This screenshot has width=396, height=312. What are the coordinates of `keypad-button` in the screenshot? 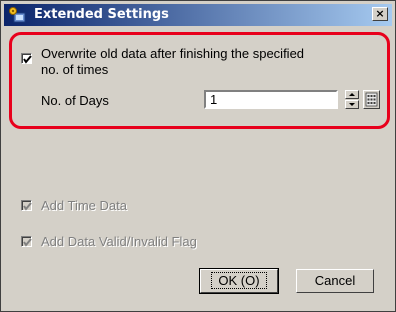 It's located at (371, 99).